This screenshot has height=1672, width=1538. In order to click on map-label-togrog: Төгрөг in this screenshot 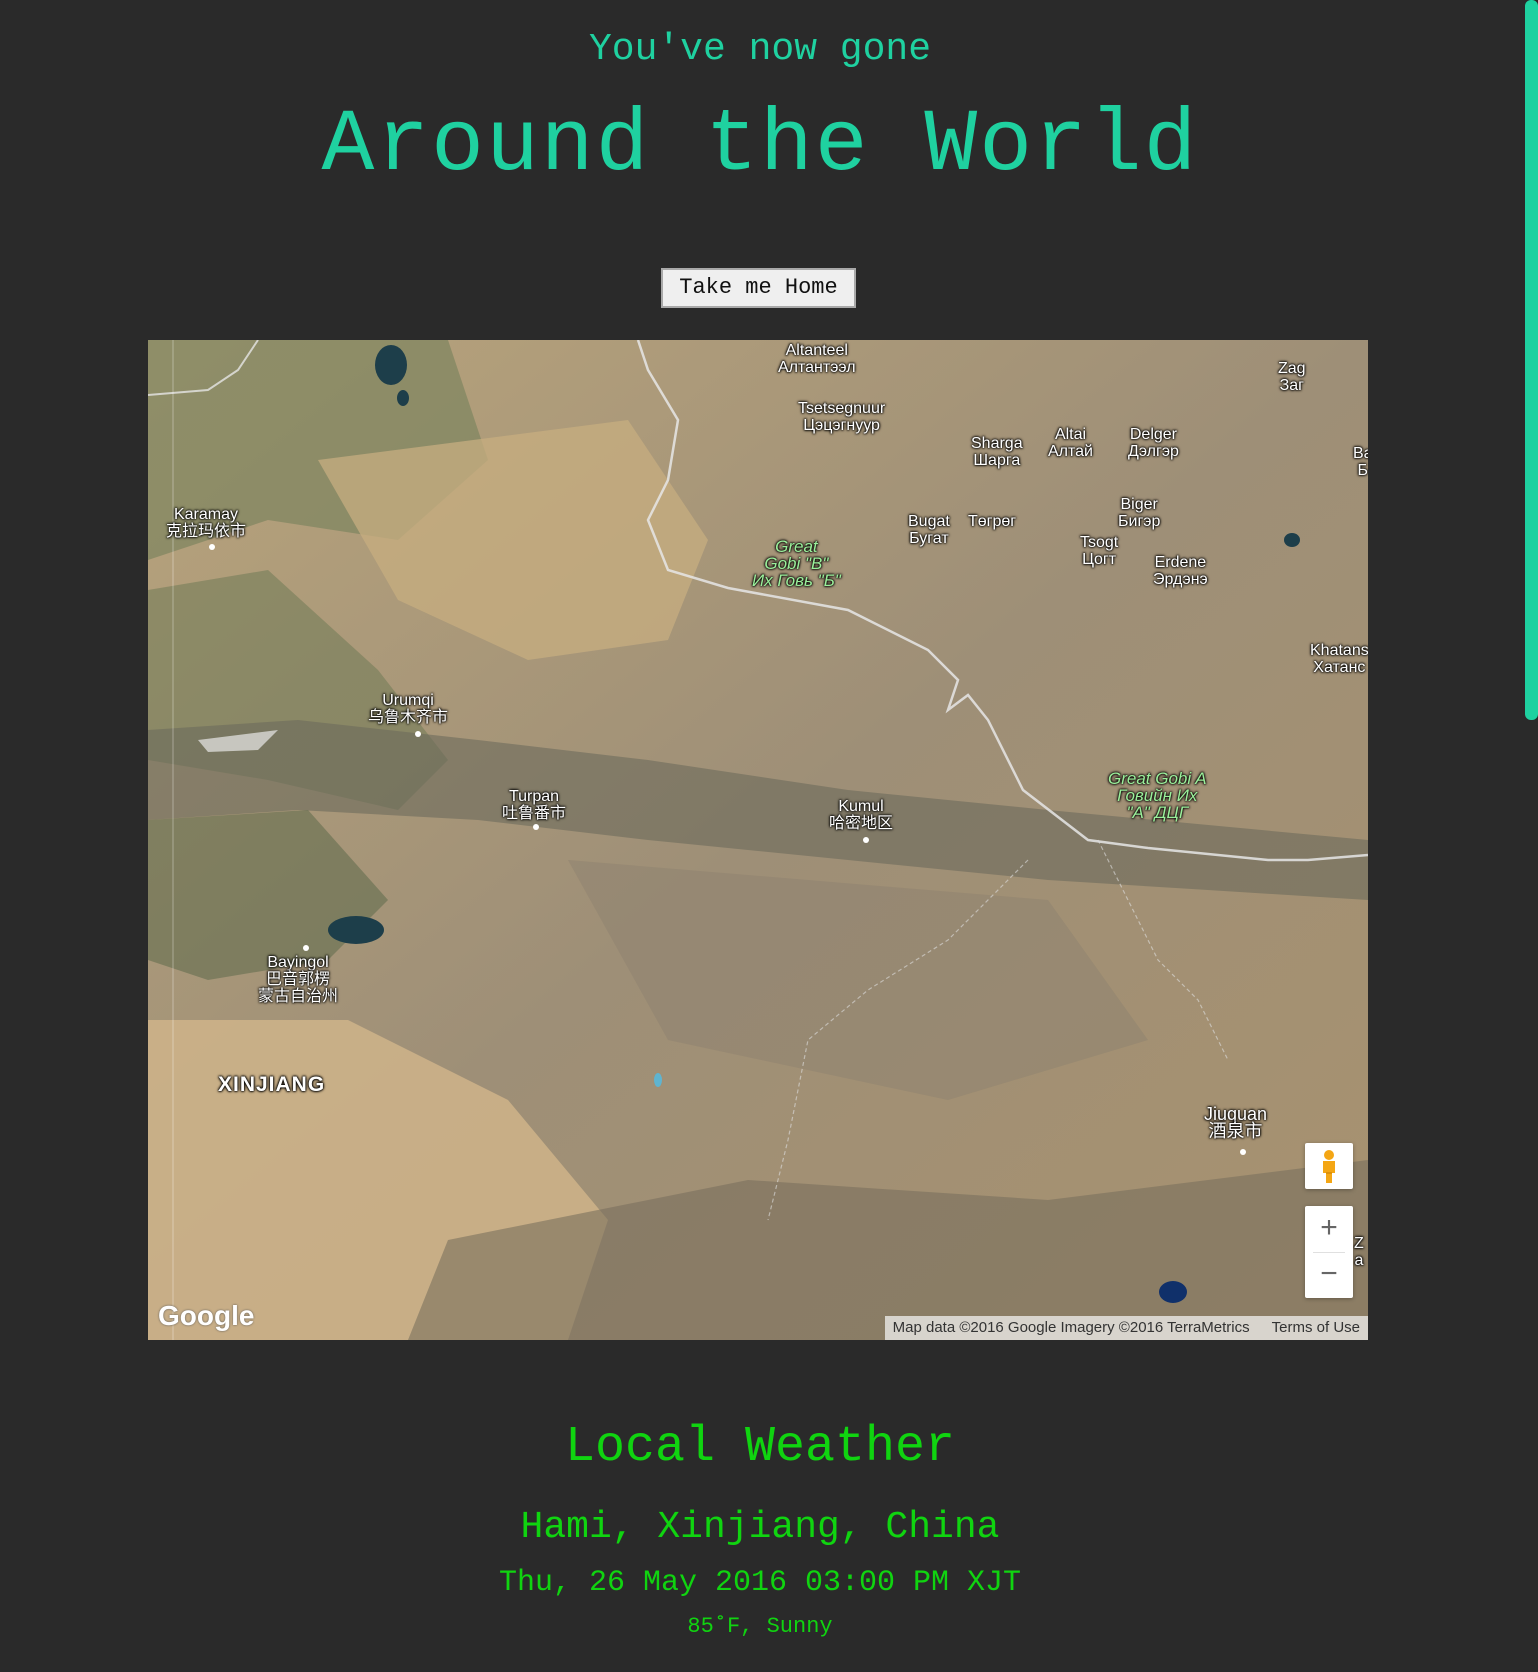, I will do `click(992, 521)`.